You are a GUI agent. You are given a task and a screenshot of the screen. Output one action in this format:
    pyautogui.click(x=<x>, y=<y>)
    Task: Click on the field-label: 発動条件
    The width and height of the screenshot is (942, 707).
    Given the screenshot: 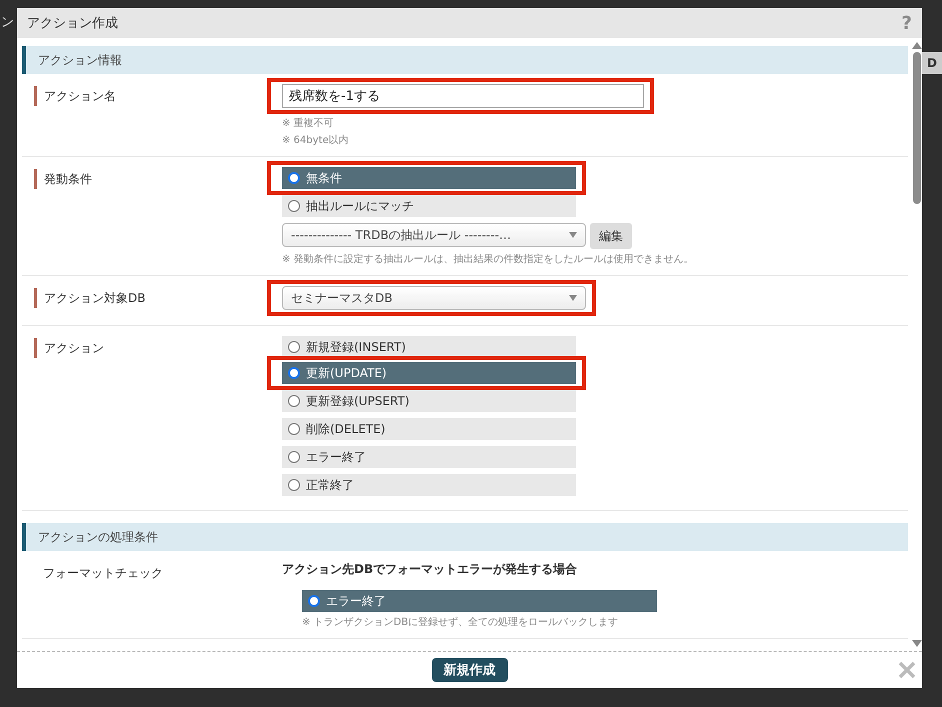 What is the action you would take?
    pyautogui.click(x=68, y=179)
    